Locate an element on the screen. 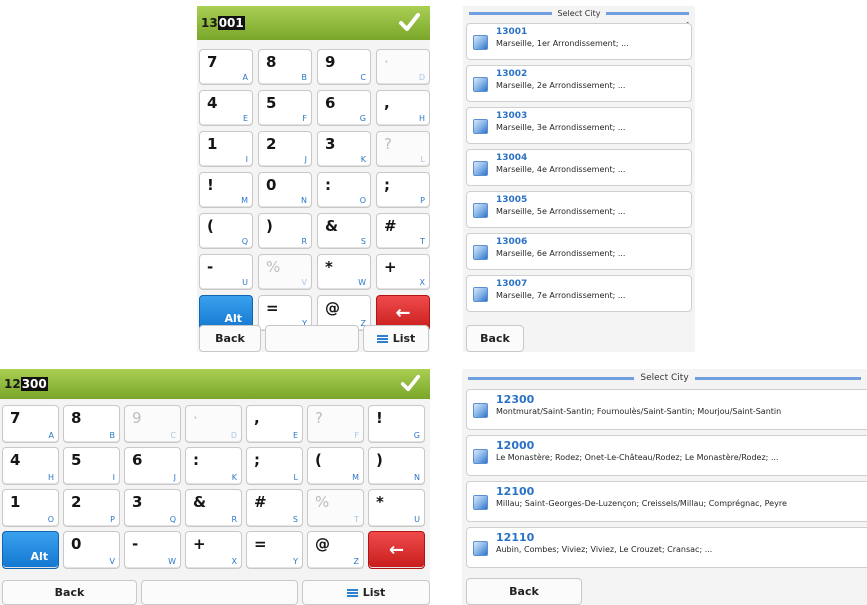  key: ,E is located at coordinates (274, 424).